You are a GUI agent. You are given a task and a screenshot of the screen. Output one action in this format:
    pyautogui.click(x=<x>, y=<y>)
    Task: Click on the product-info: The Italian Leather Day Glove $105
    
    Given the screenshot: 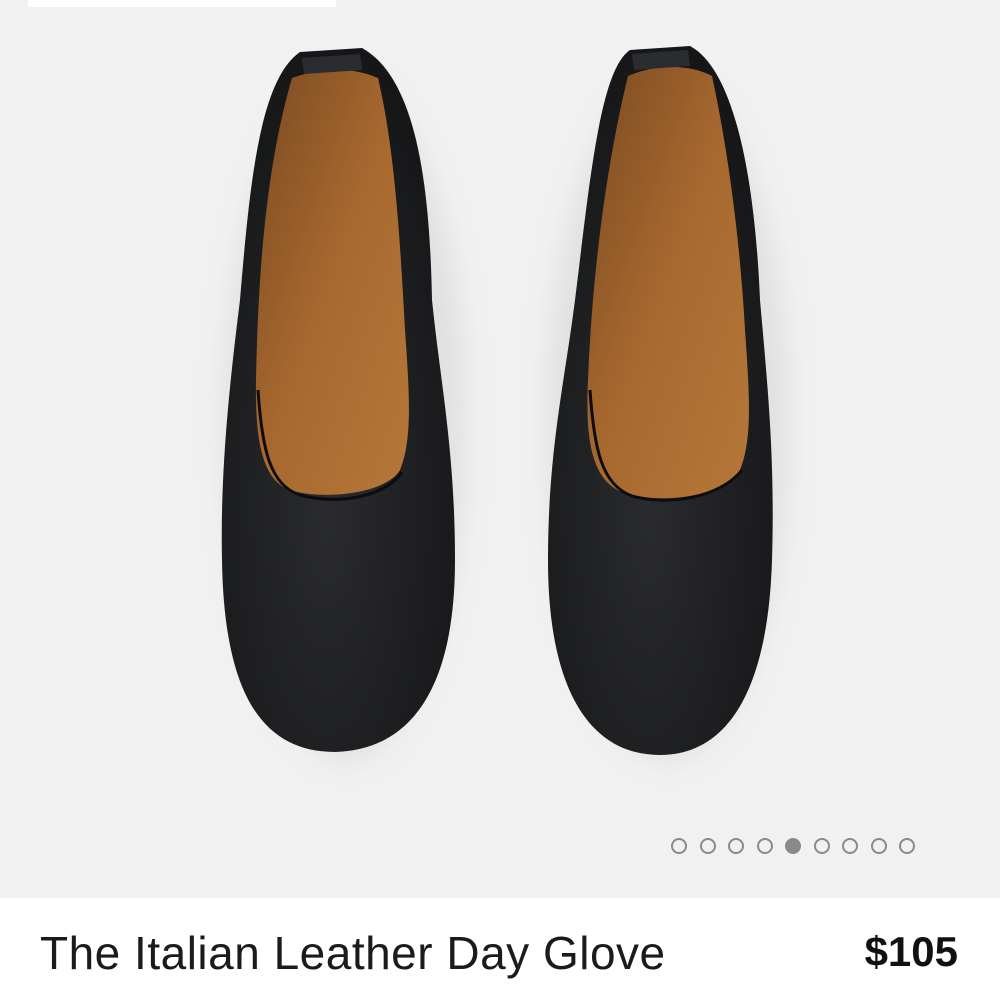 What is the action you would take?
    pyautogui.click(x=500, y=949)
    